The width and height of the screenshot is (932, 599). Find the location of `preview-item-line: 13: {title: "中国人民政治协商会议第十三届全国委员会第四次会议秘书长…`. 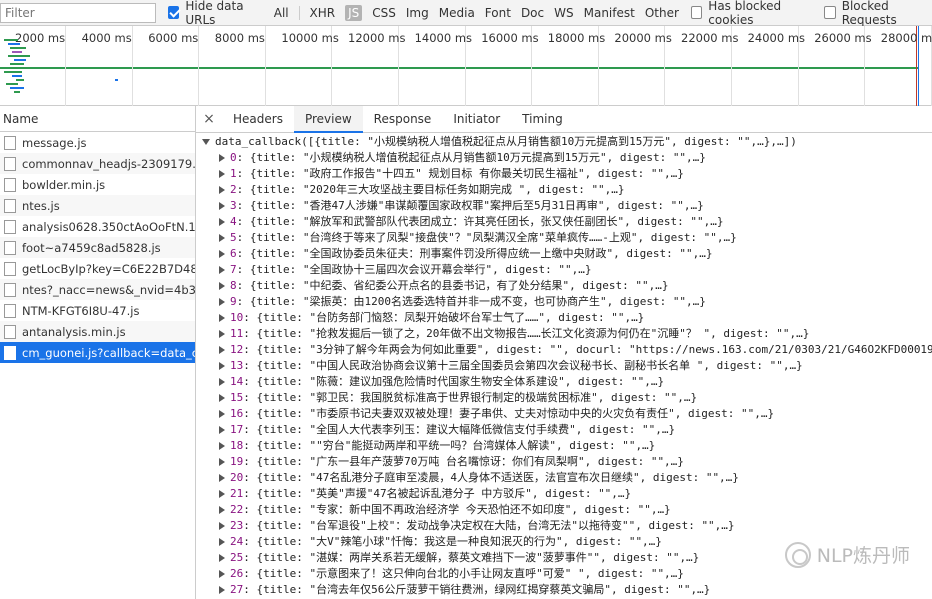

preview-item-line: 13: {title: "中国人民政治协商会议第十三届全国委员会第四次会议秘书长… is located at coordinates (564, 366).